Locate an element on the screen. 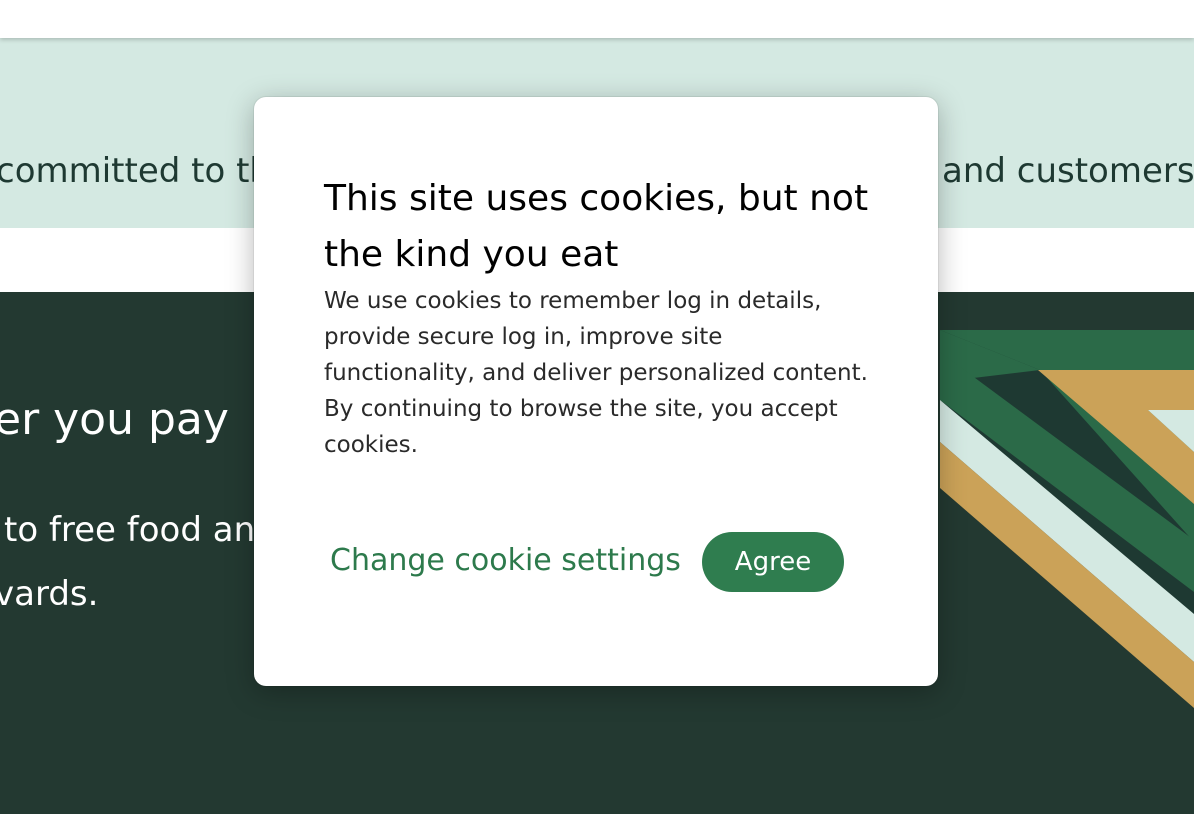  announcement-text-right: and customers. is located at coordinates (1068, 171).